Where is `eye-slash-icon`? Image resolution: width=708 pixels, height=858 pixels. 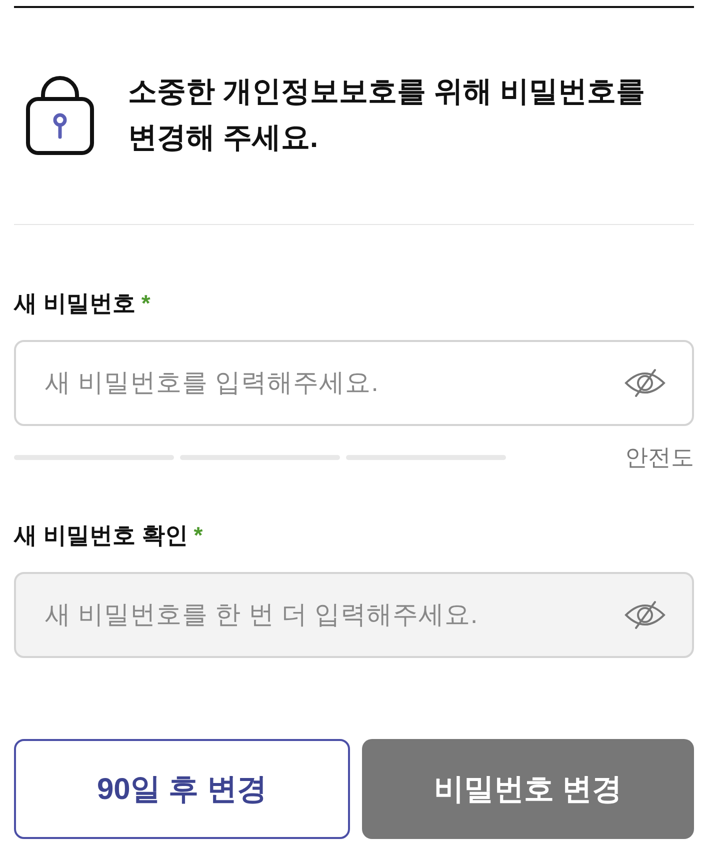 eye-slash-icon is located at coordinates (645, 383).